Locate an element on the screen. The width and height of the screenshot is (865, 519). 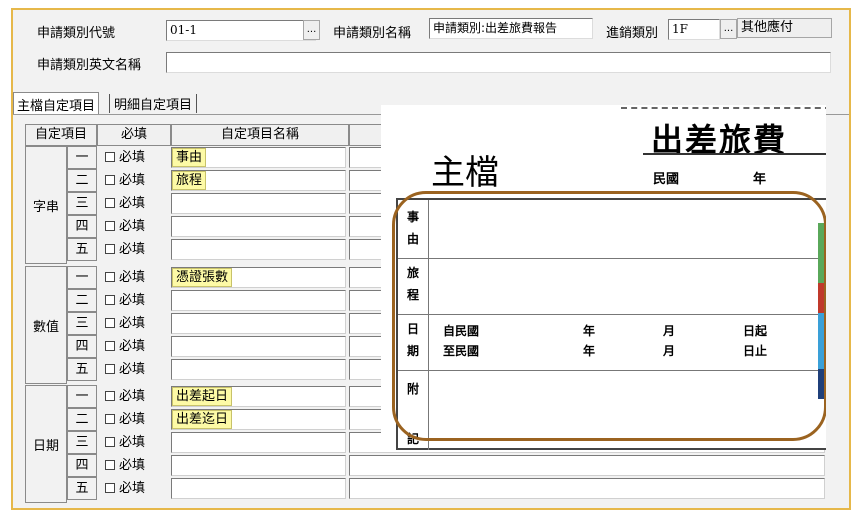
group-date: 日期 is located at coordinates (46, 444).